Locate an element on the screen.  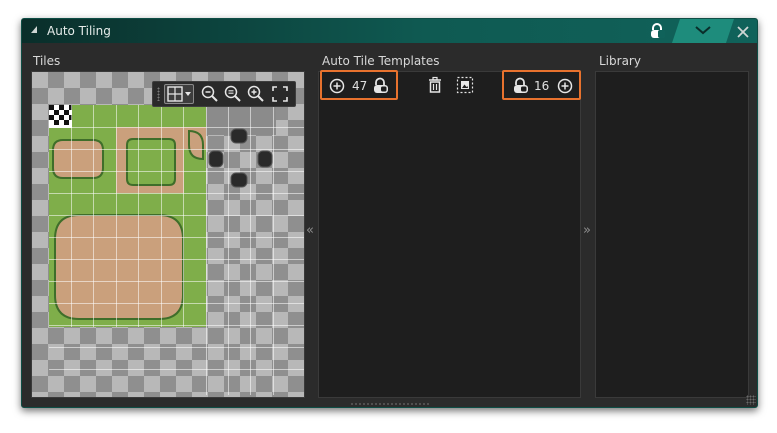
fullscreen-icon is located at coordinates (280, 94).